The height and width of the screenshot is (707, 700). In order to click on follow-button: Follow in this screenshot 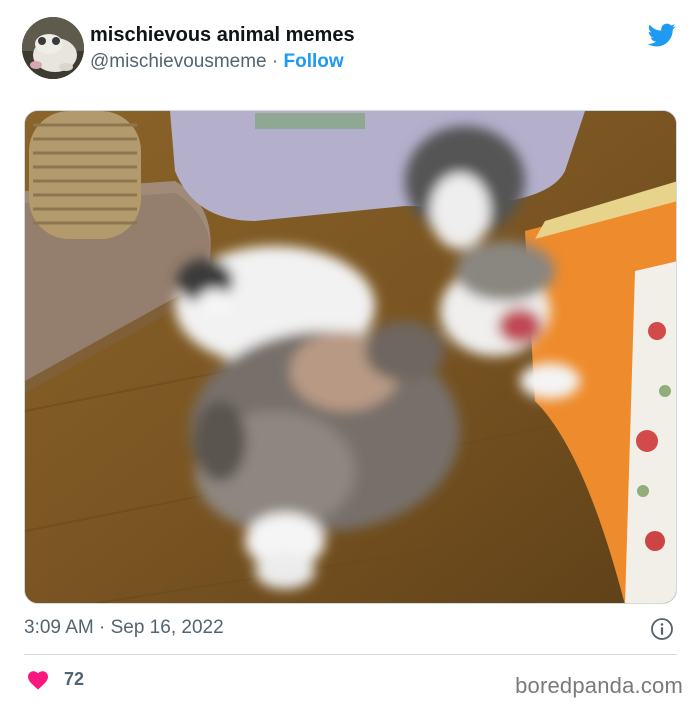, I will do `click(314, 61)`.